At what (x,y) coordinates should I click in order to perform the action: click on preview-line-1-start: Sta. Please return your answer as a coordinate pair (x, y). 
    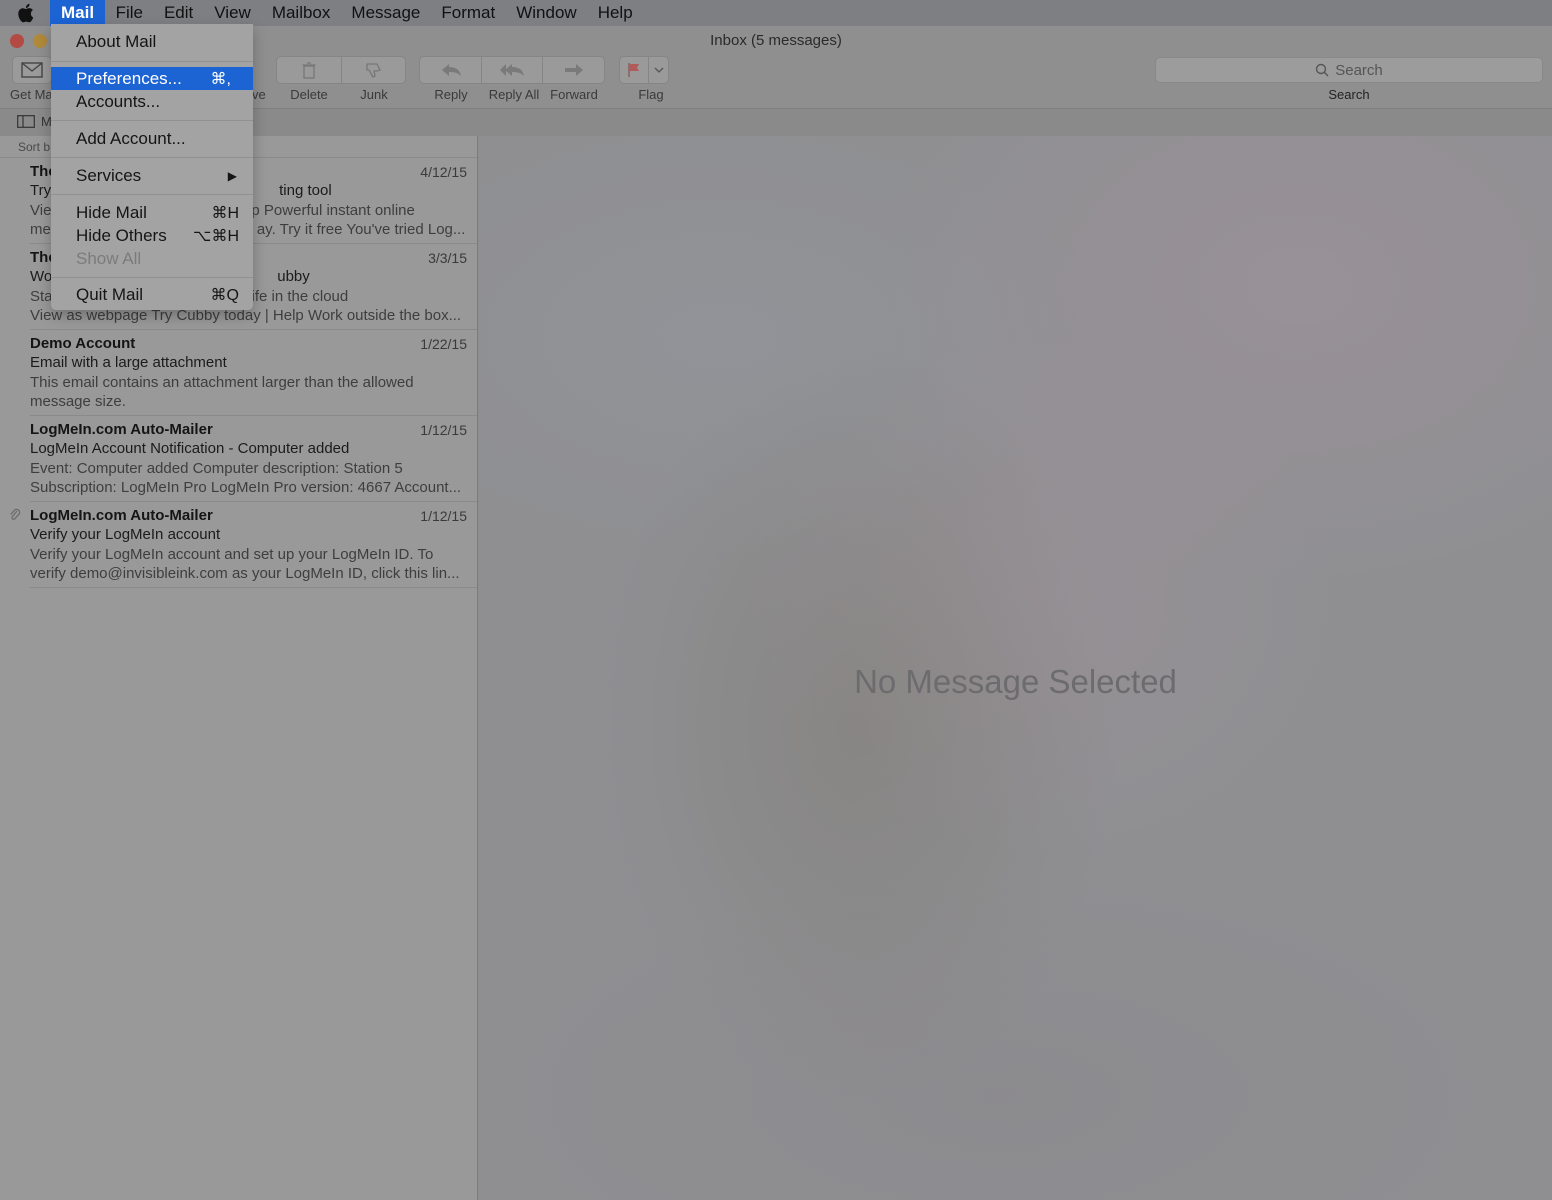
    Looking at the image, I should click on (41, 296).